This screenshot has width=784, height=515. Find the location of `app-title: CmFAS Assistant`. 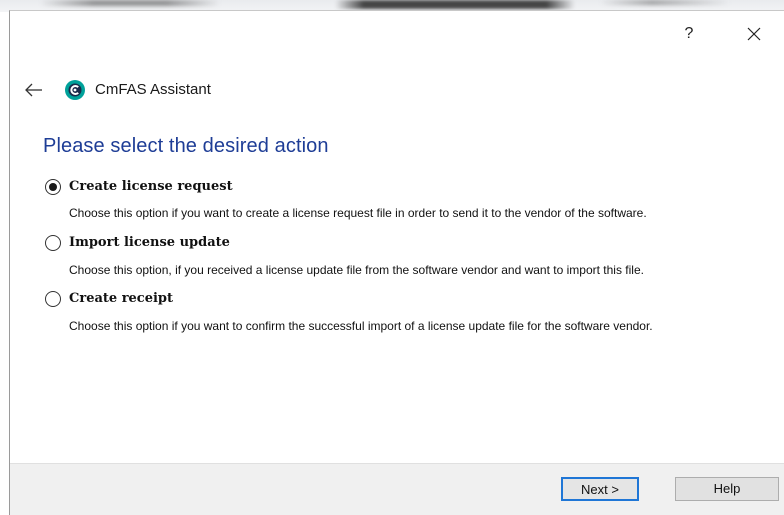

app-title: CmFAS Assistant is located at coordinates (153, 89).